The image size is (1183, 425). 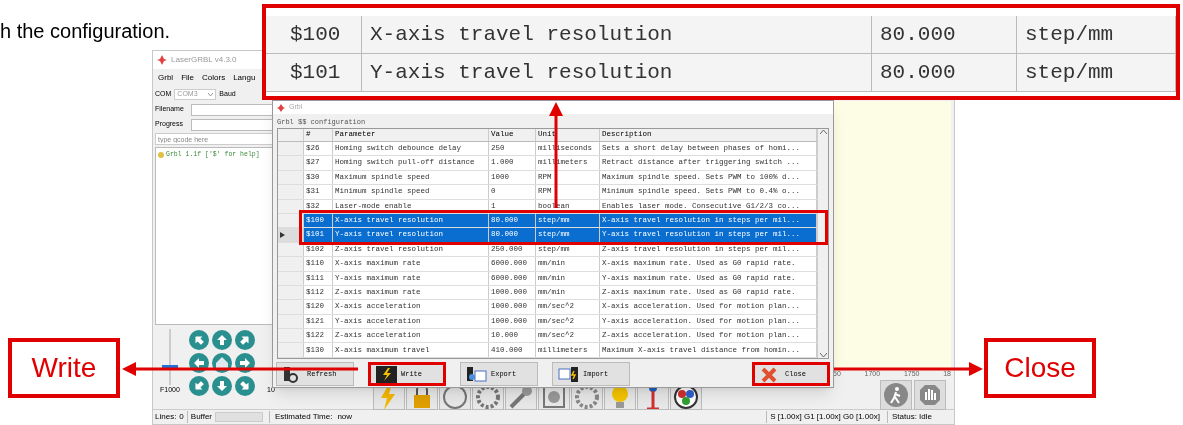 I want to click on walk-button, so click(x=896, y=395).